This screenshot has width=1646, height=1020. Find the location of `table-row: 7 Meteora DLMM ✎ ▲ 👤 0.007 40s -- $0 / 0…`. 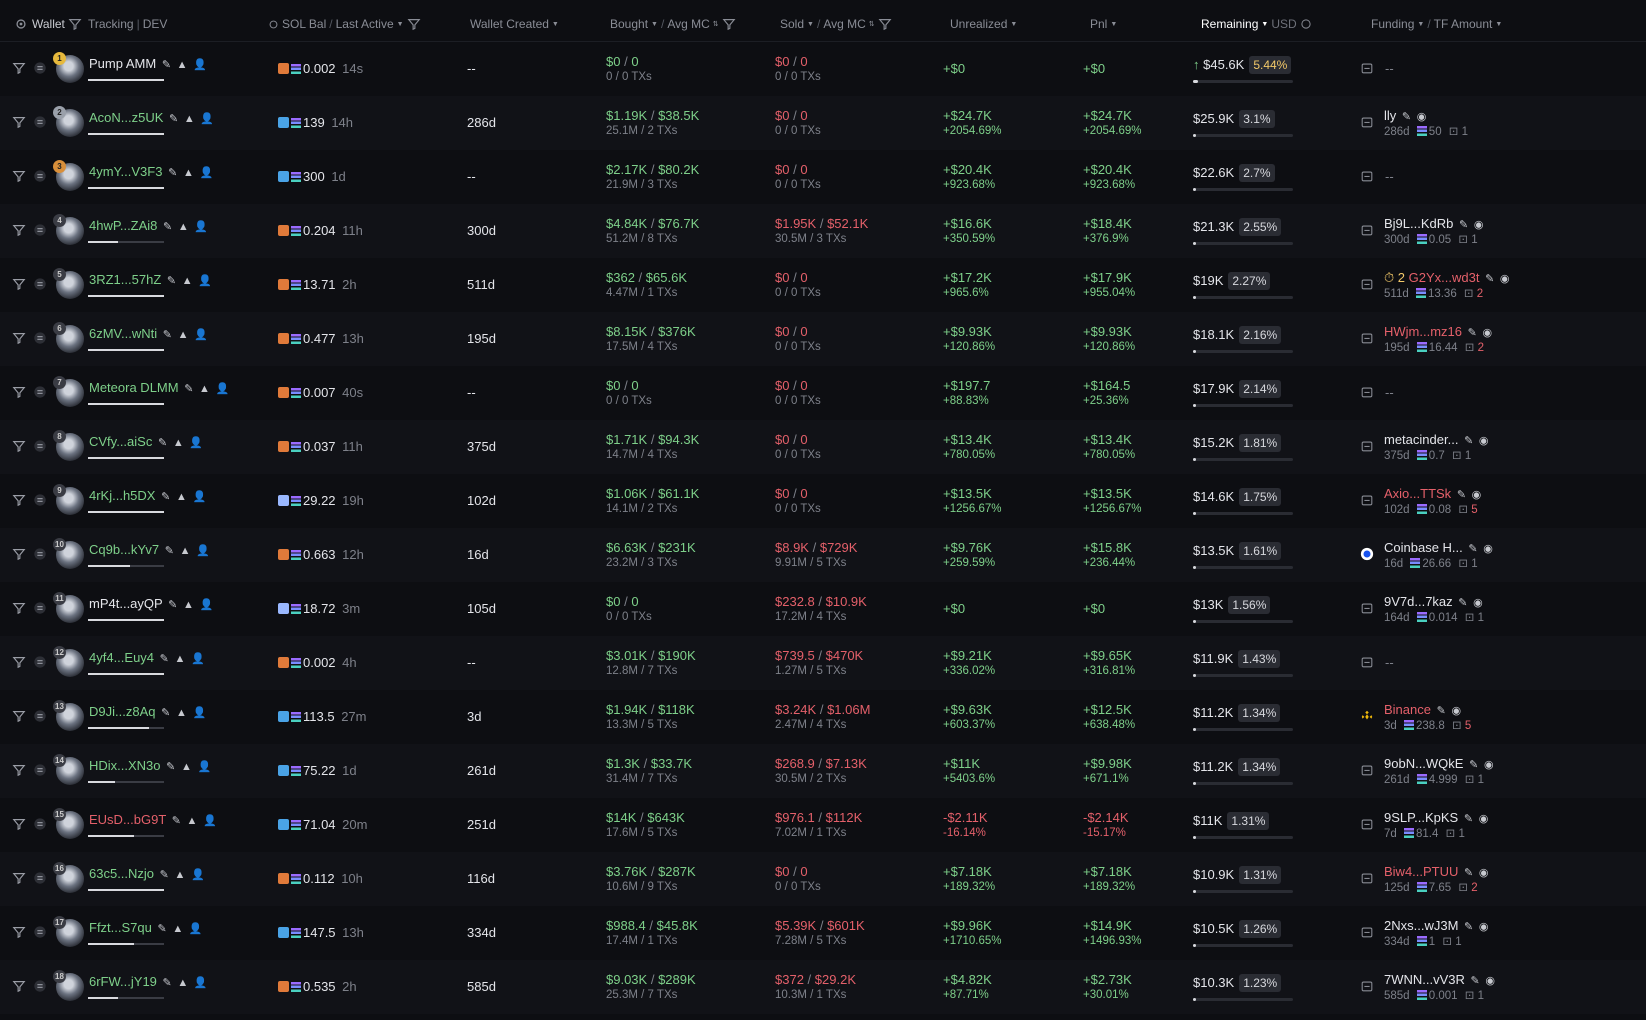

table-row: 7 Meteora DLMM ✎ ▲ 👤 0.007 40s -- $0 / 0… is located at coordinates (823, 393).